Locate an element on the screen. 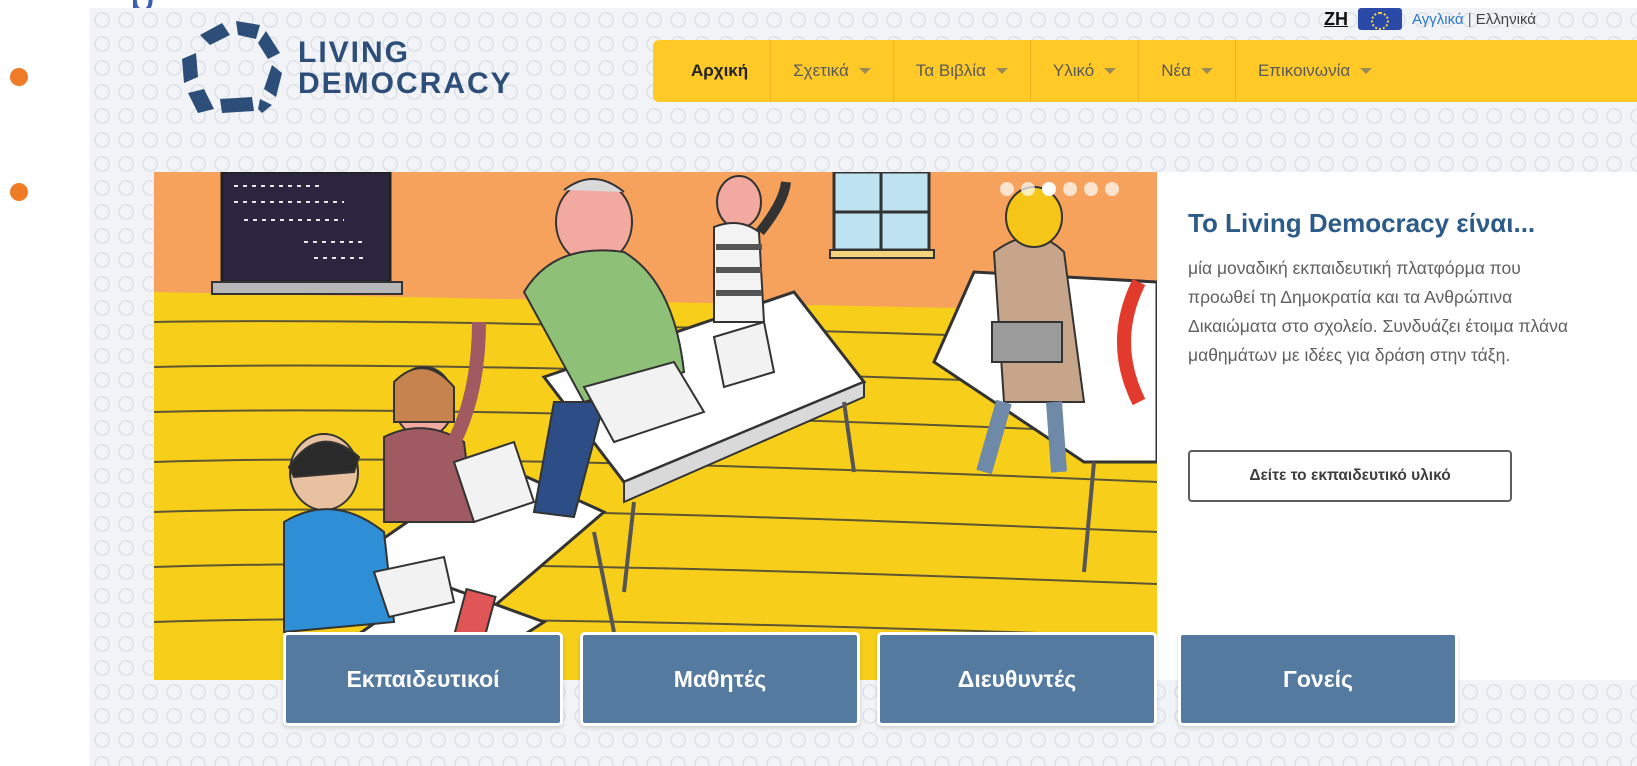 This screenshot has height=766, width=1637. nav-item-home: Αρχική is located at coordinates (712, 71).